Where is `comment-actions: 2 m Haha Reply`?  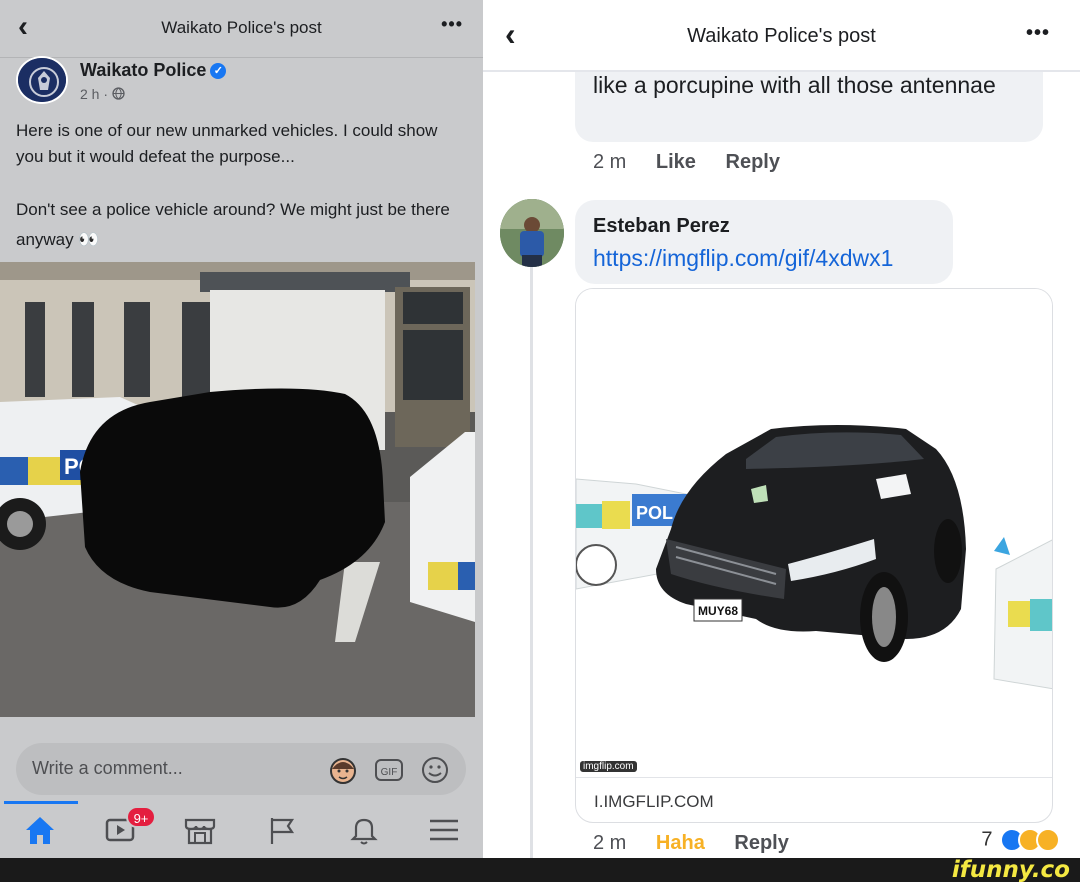 comment-actions: 2 m Haha Reply is located at coordinates (703, 843).